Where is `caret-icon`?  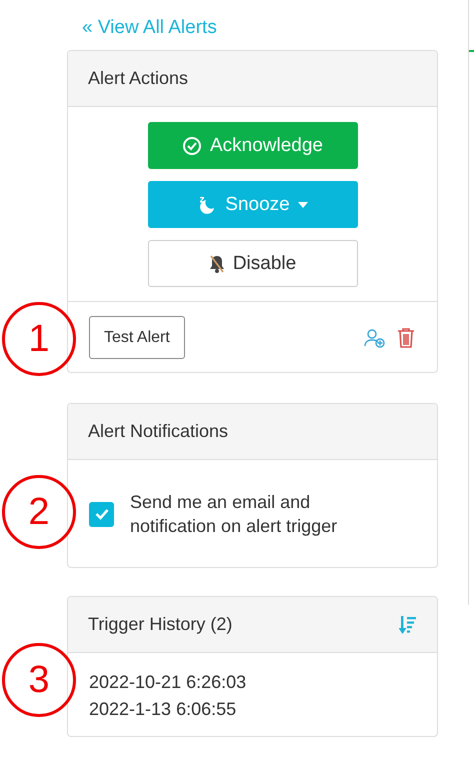
caret-icon is located at coordinates (303, 205).